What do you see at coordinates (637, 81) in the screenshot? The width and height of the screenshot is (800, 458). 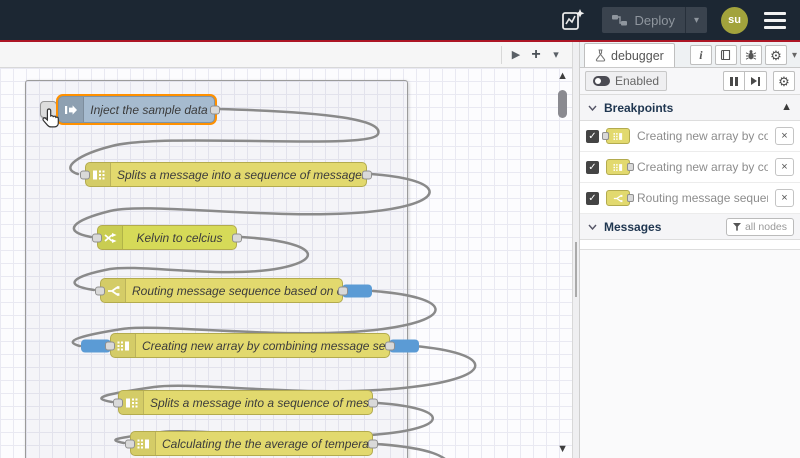 I see `enabled-label: Enabled` at bounding box center [637, 81].